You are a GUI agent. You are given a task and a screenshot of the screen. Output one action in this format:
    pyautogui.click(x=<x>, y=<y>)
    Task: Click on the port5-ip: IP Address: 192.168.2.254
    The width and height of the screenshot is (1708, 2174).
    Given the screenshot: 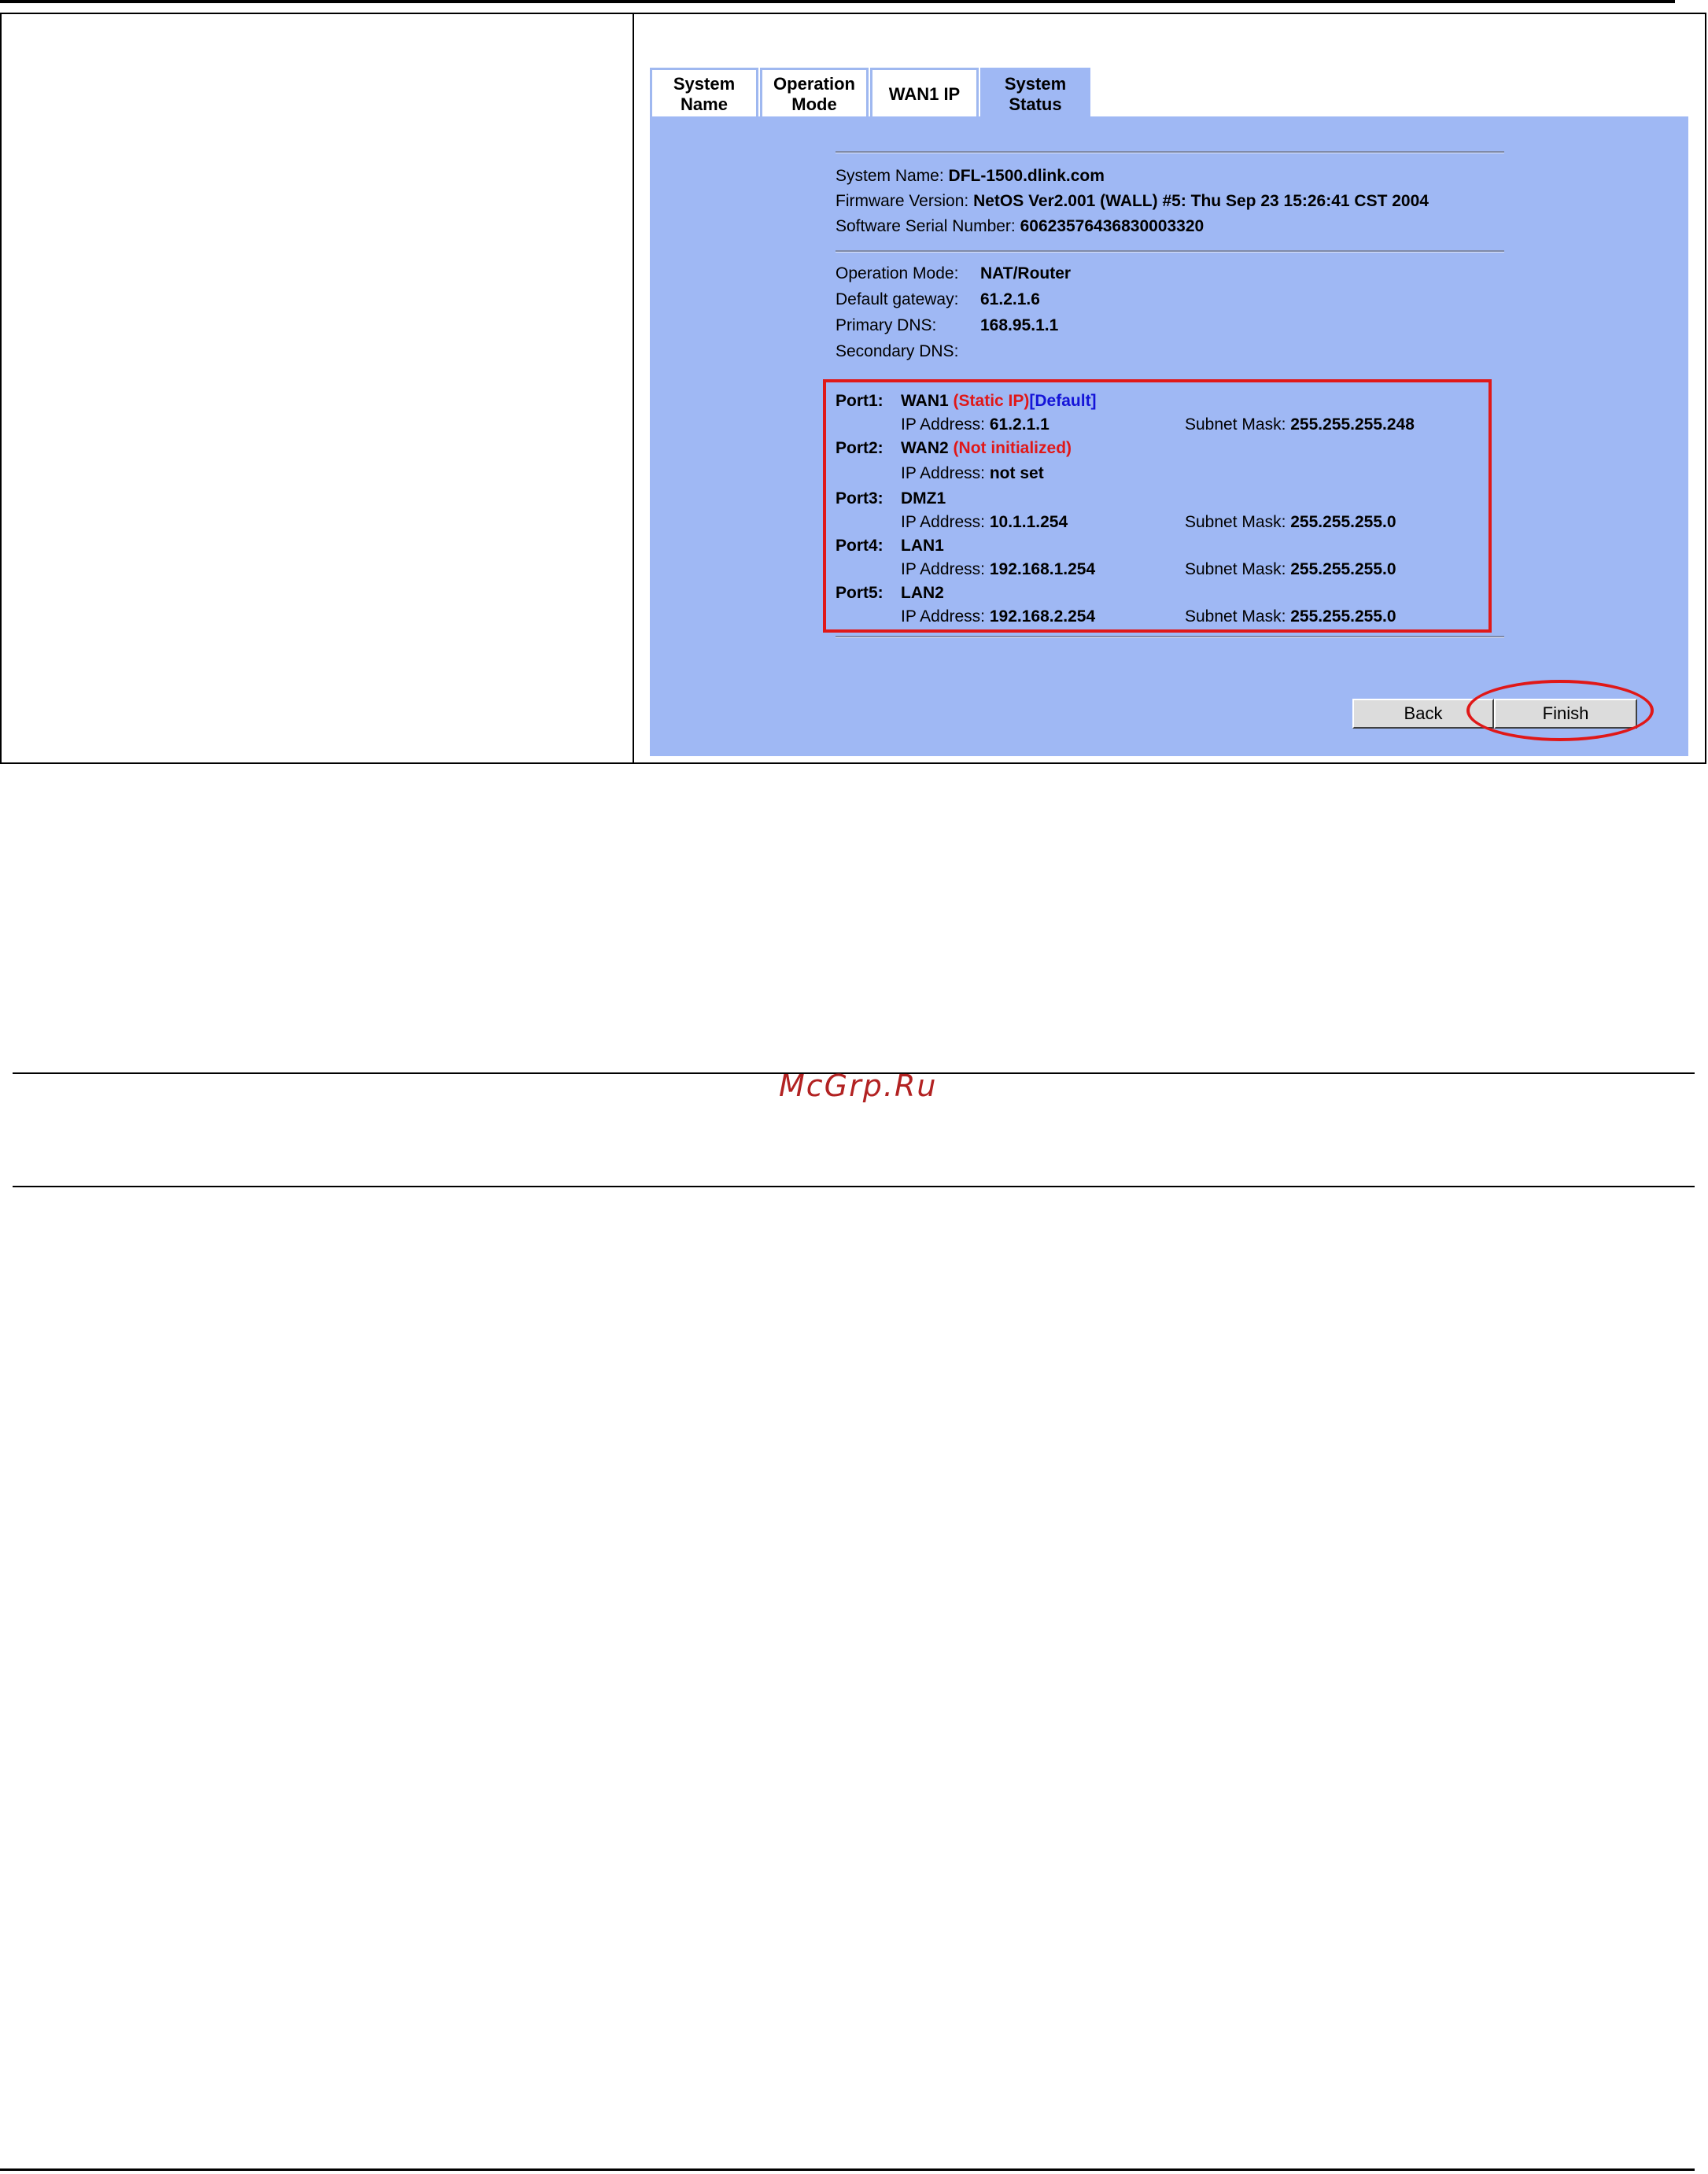 What is the action you would take?
    pyautogui.click(x=999, y=616)
    